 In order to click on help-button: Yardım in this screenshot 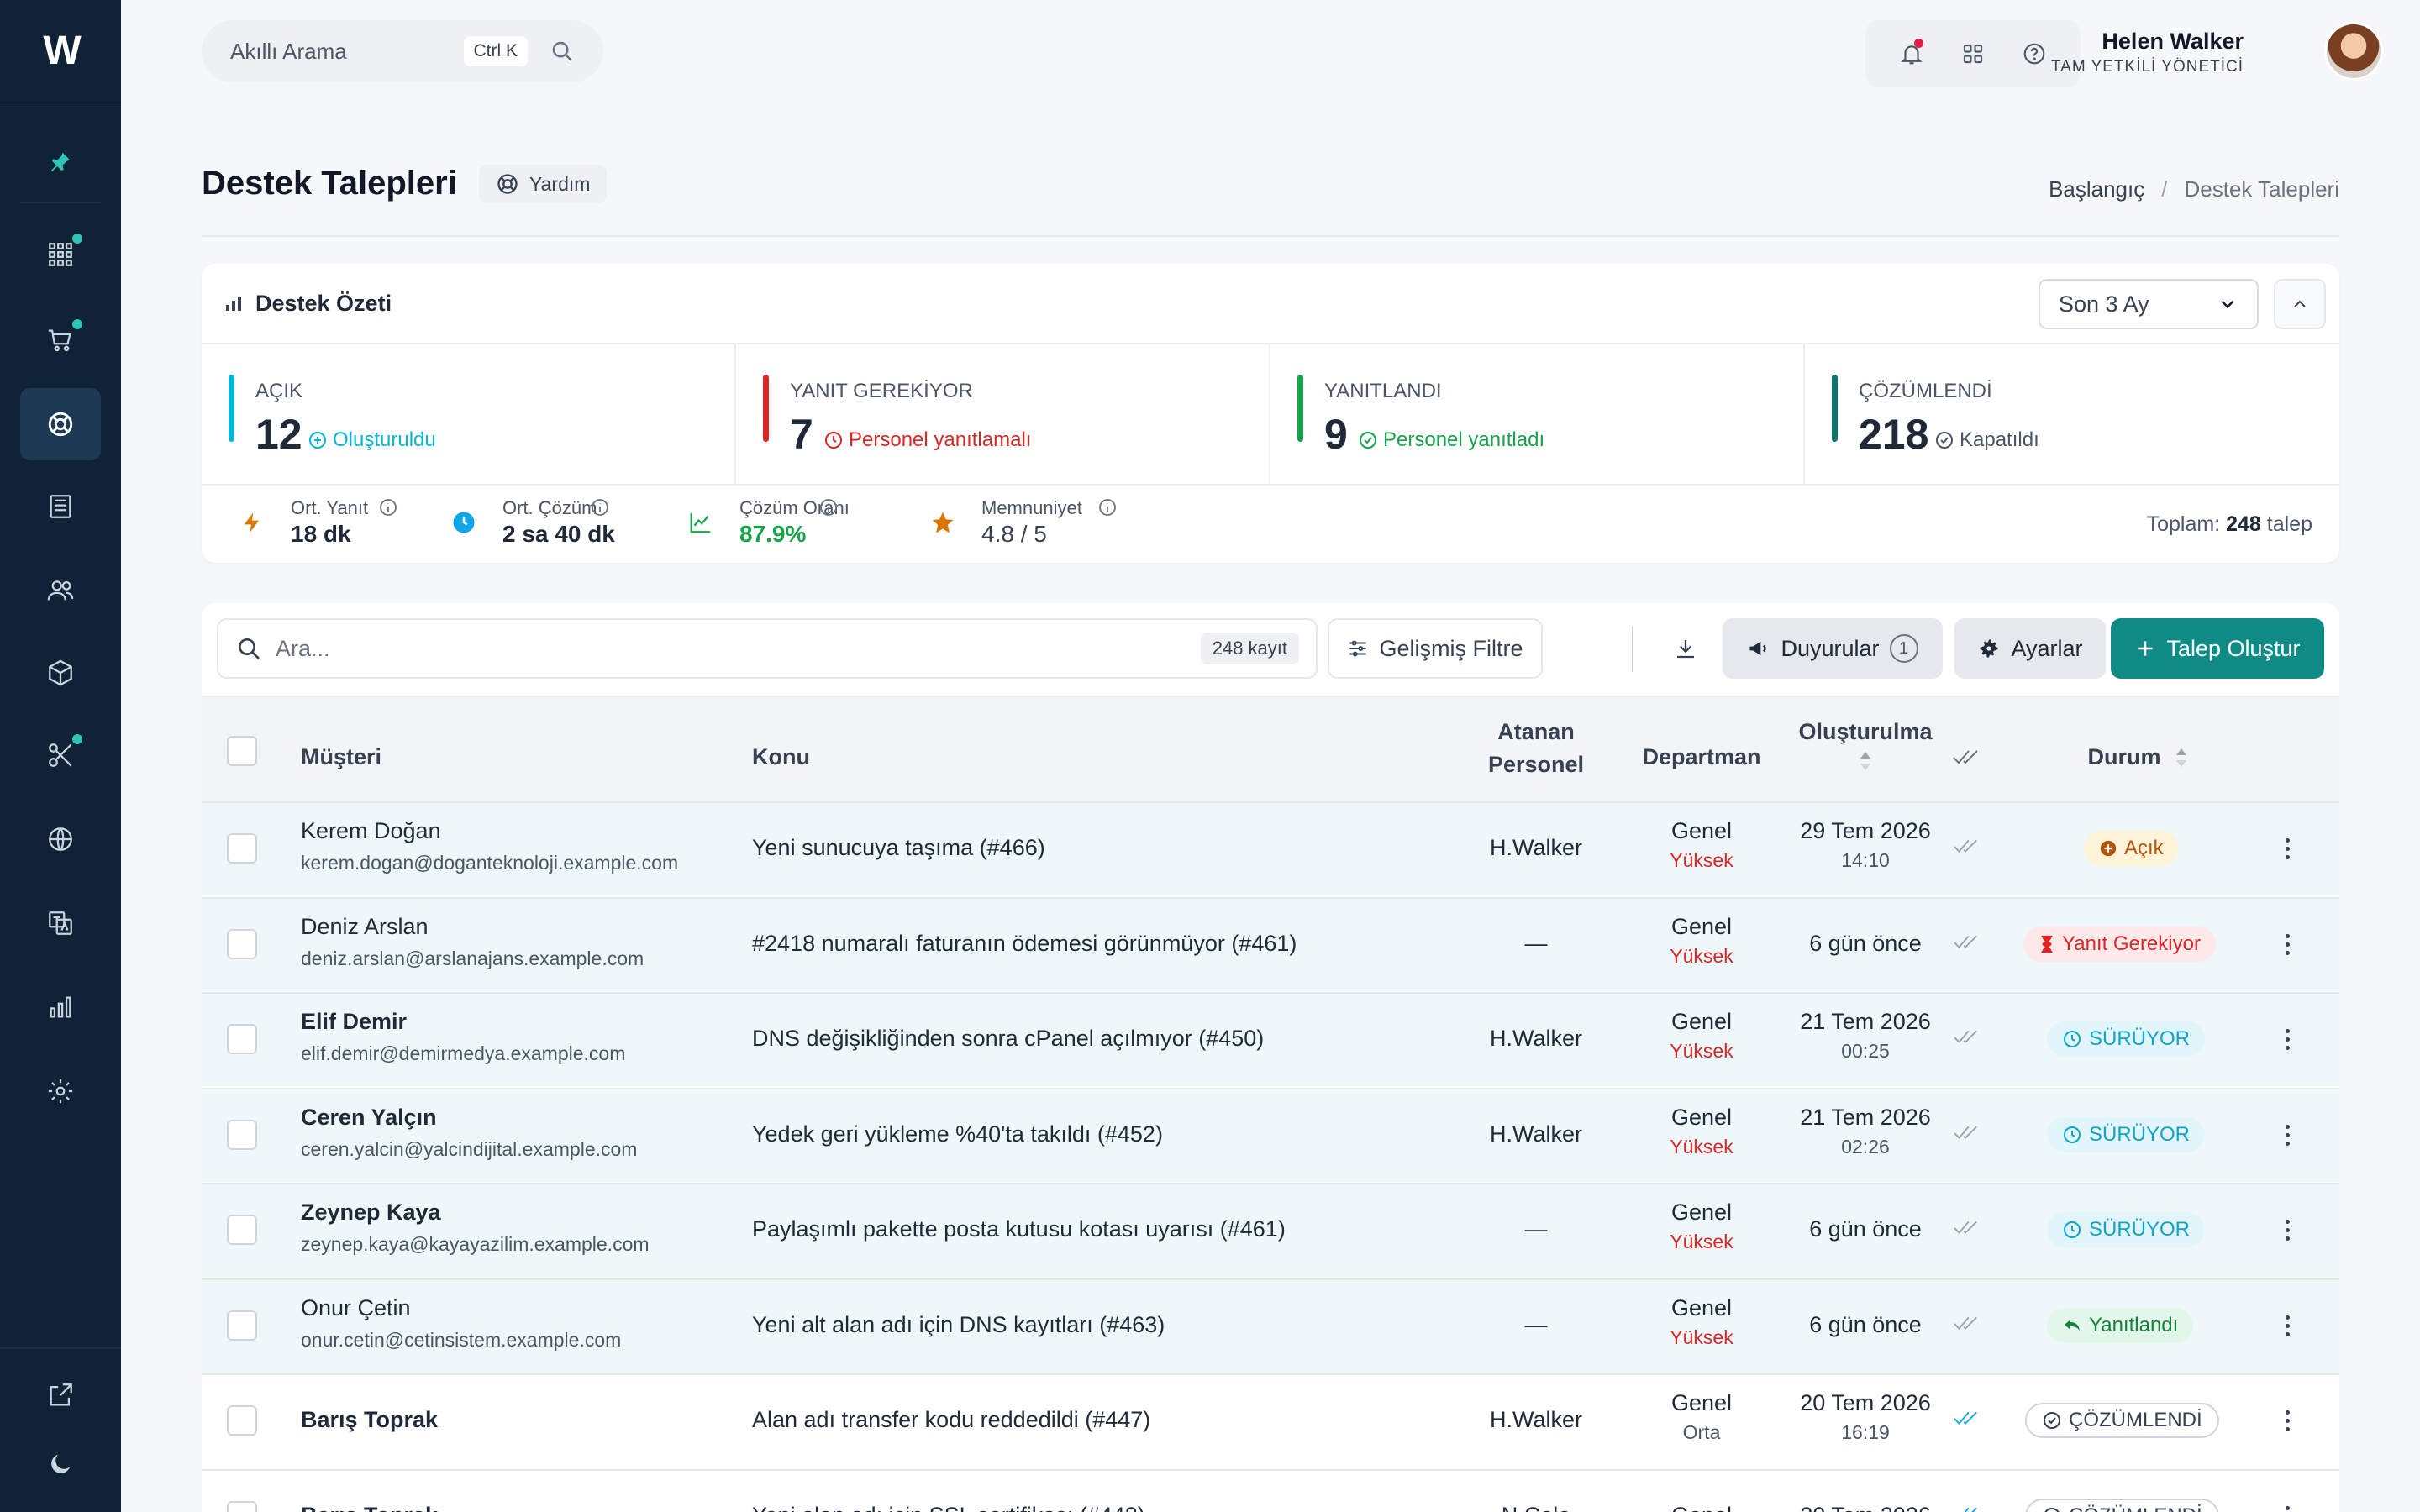, I will do `click(543, 184)`.